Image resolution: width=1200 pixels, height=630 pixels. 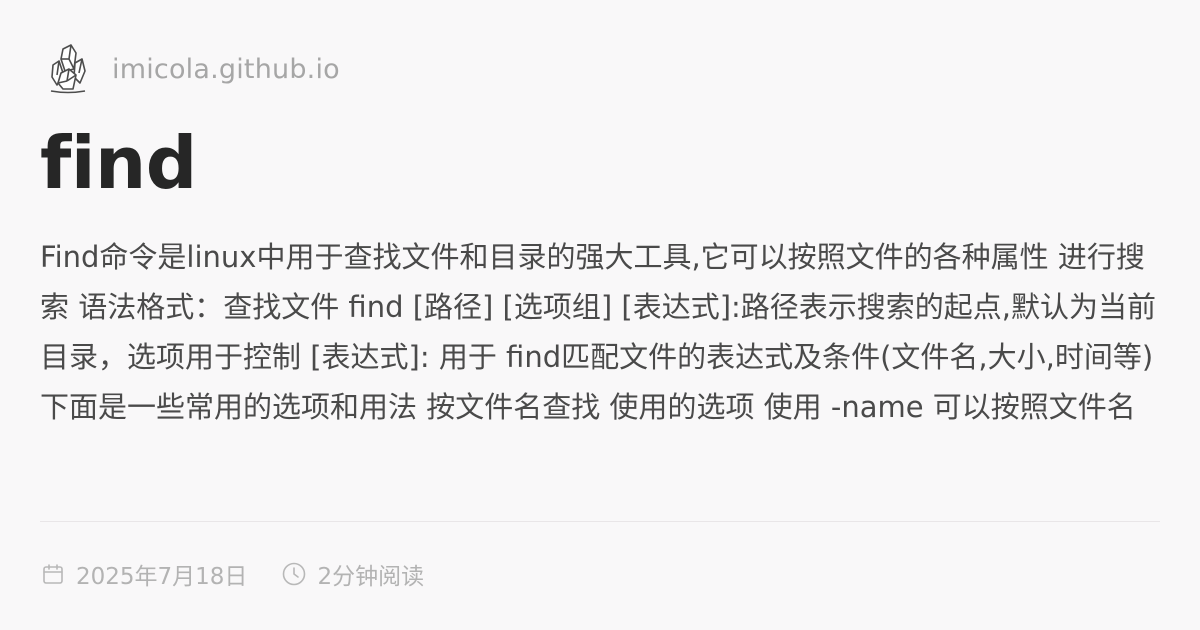 I want to click on reading-time: 2分钟阅读, so click(x=352, y=574).